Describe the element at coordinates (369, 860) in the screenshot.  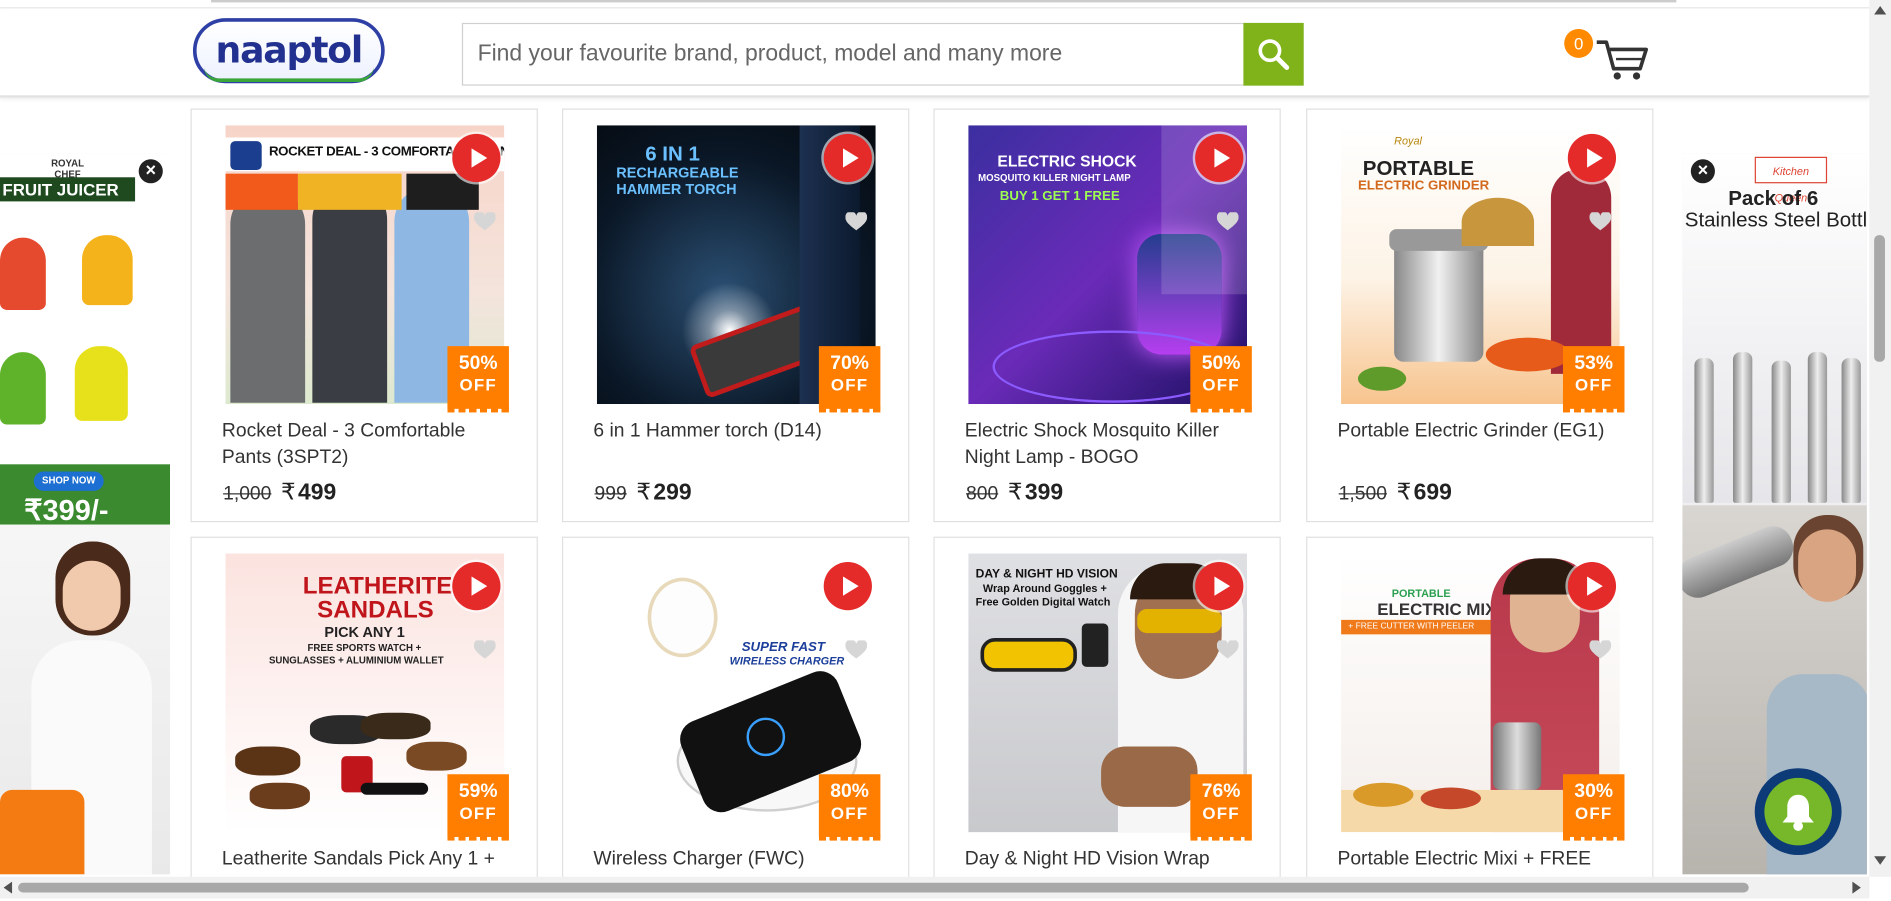
I see `product-name: Leatherite Sandals Pick Any 1 +` at that location.